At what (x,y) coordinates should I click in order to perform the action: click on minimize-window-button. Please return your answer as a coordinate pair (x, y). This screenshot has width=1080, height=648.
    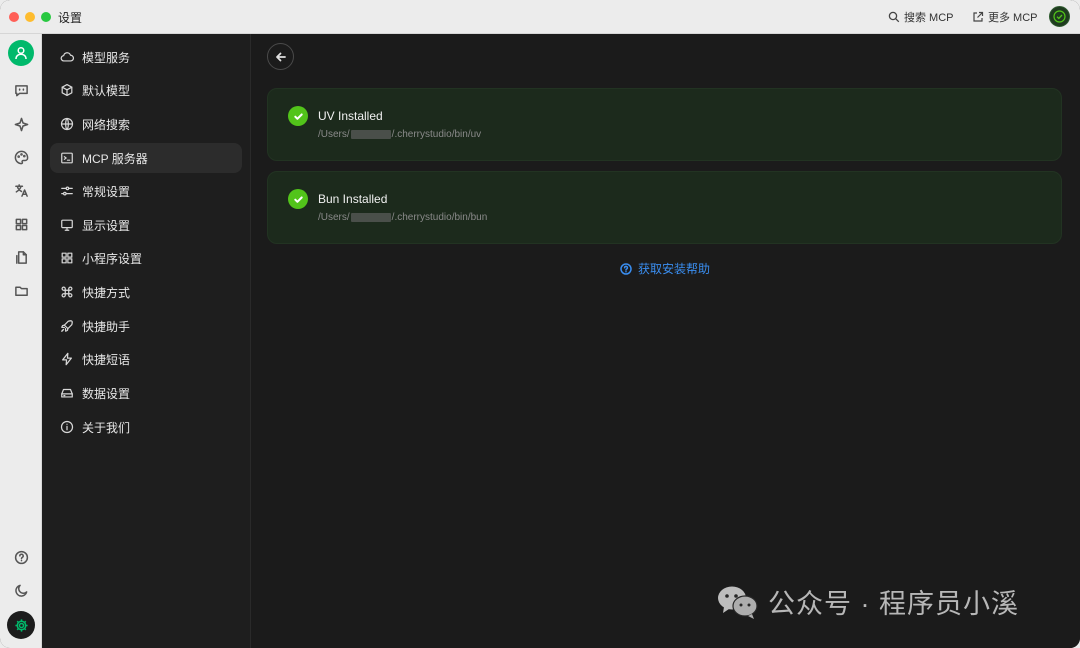
    Looking at the image, I should click on (30, 17).